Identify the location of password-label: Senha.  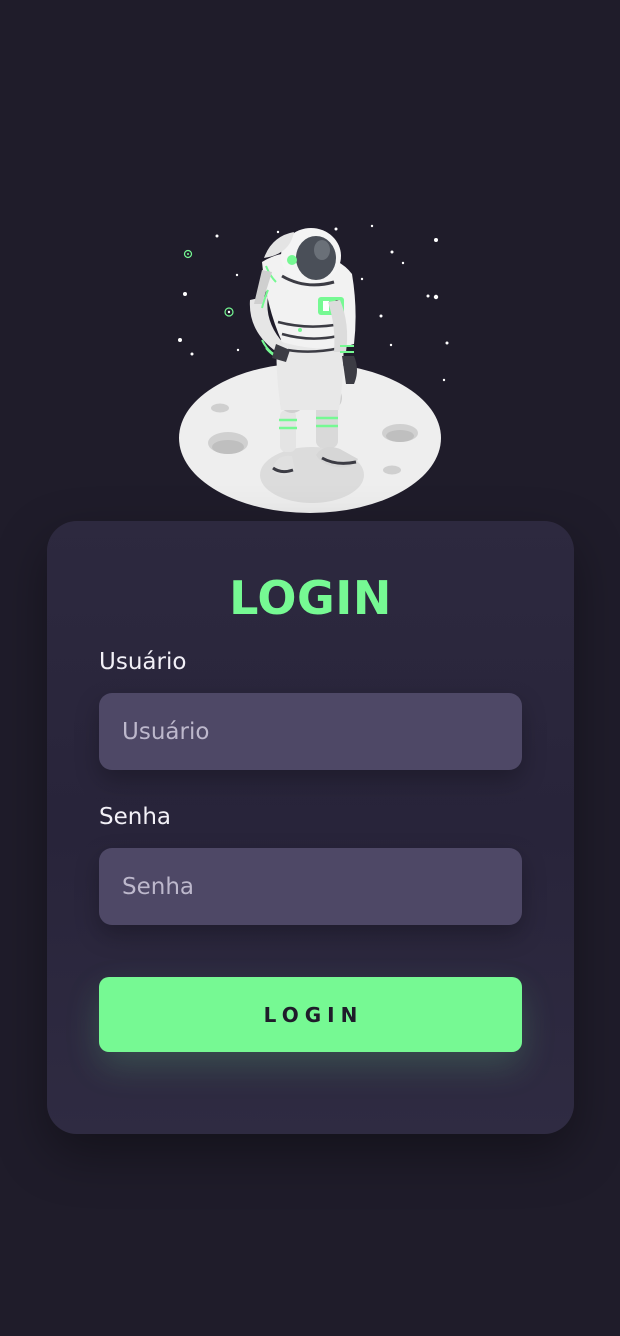
(135, 817).